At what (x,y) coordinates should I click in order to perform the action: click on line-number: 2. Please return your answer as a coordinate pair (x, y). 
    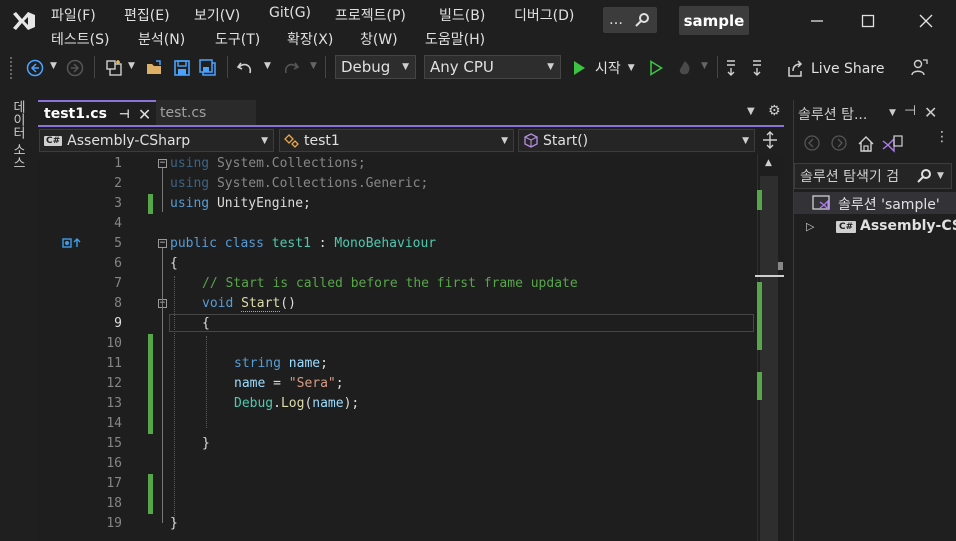
    Looking at the image, I should click on (118, 183).